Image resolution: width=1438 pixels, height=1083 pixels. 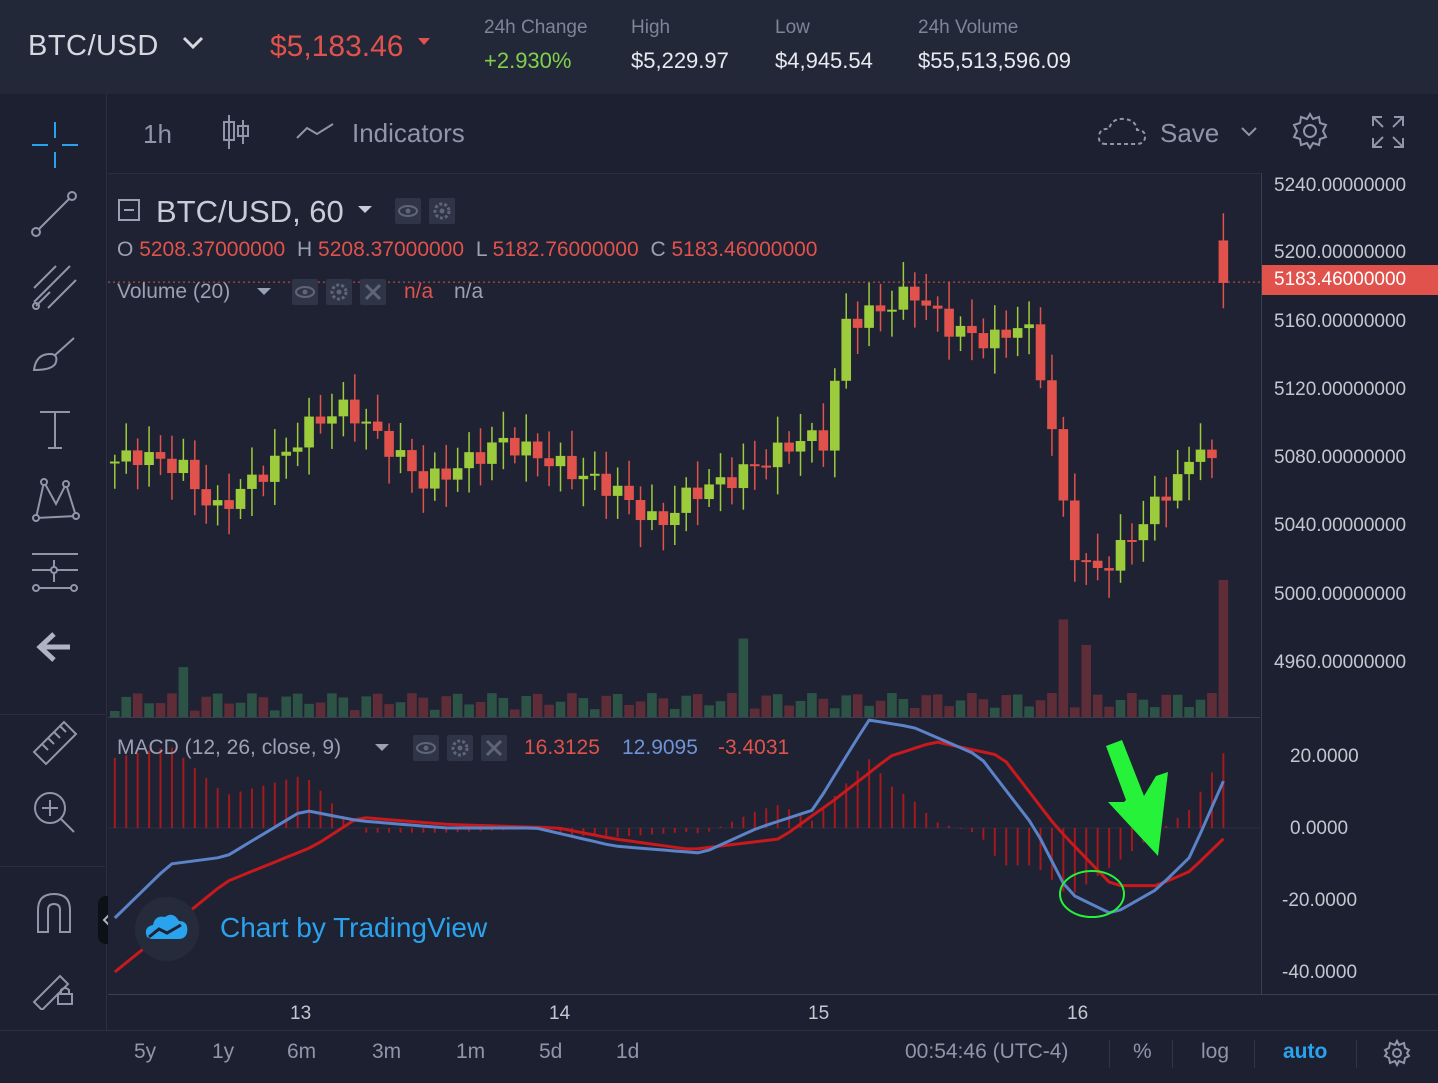 What do you see at coordinates (1340, 525) in the screenshot?
I see `price-tick: 5040.00000000` at bounding box center [1340, 525].